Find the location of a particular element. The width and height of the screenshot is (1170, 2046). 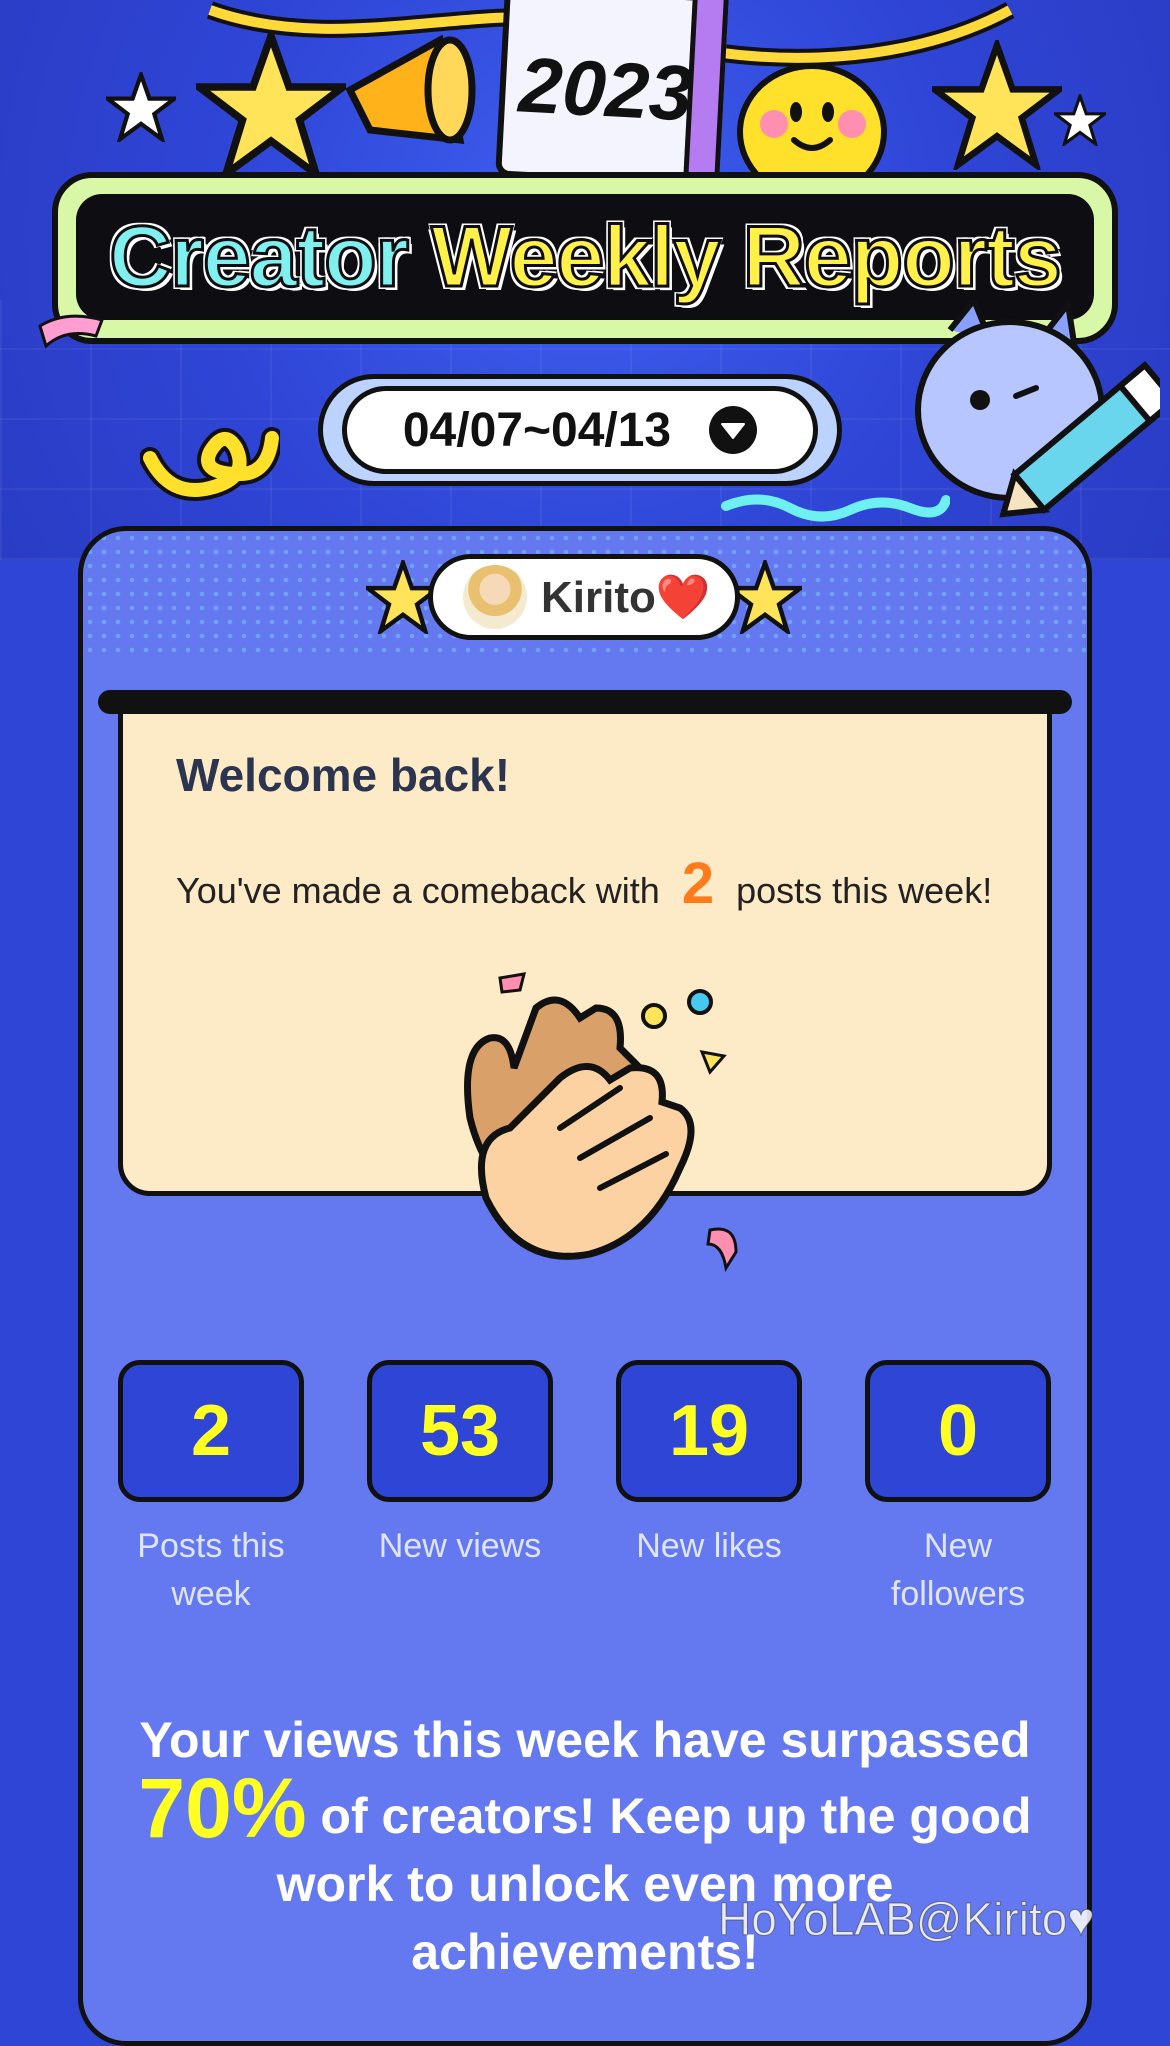

title-word-creator: Creator is located at coordinates (259, 256).